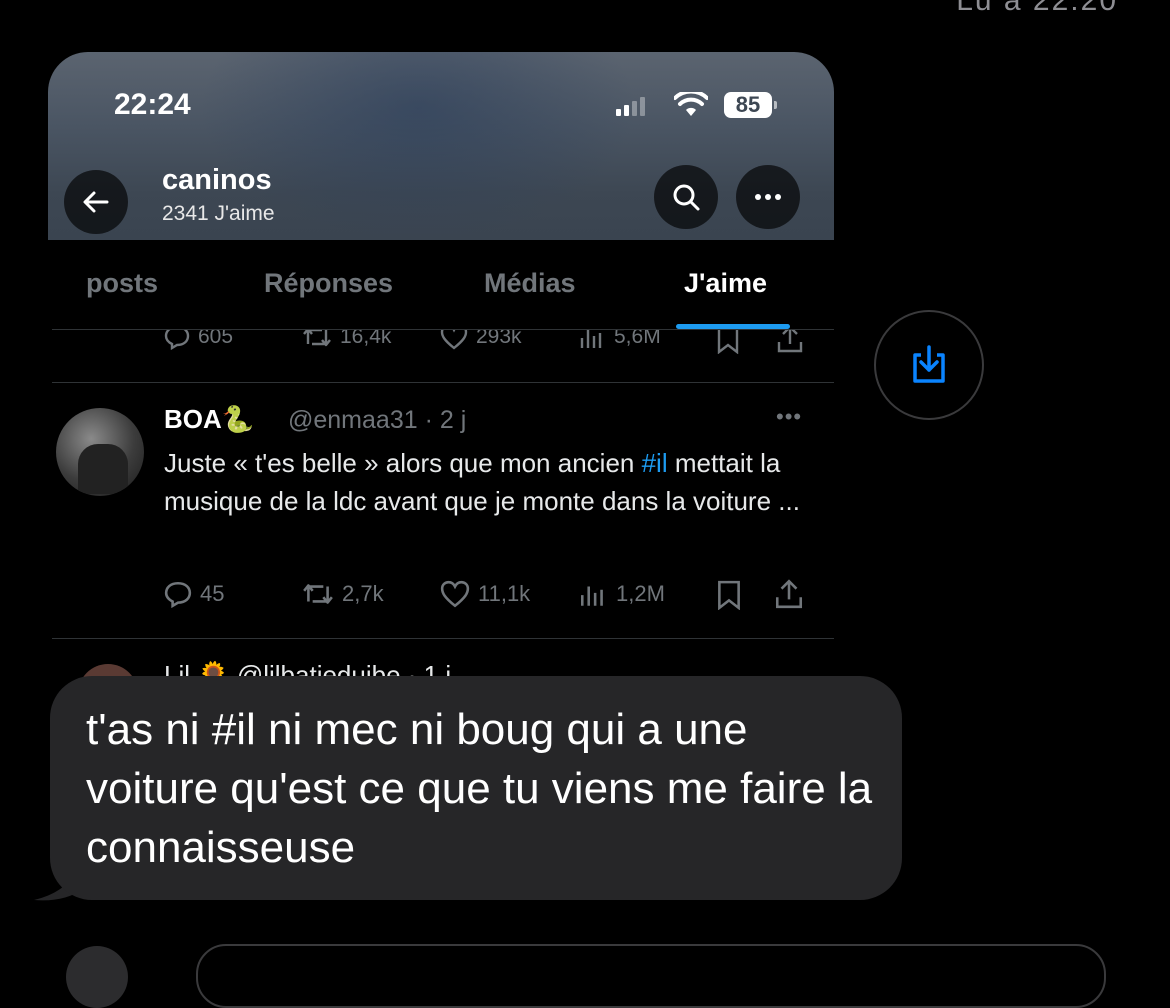  I want to click on views-action: 5,6M, so click(619, 340).